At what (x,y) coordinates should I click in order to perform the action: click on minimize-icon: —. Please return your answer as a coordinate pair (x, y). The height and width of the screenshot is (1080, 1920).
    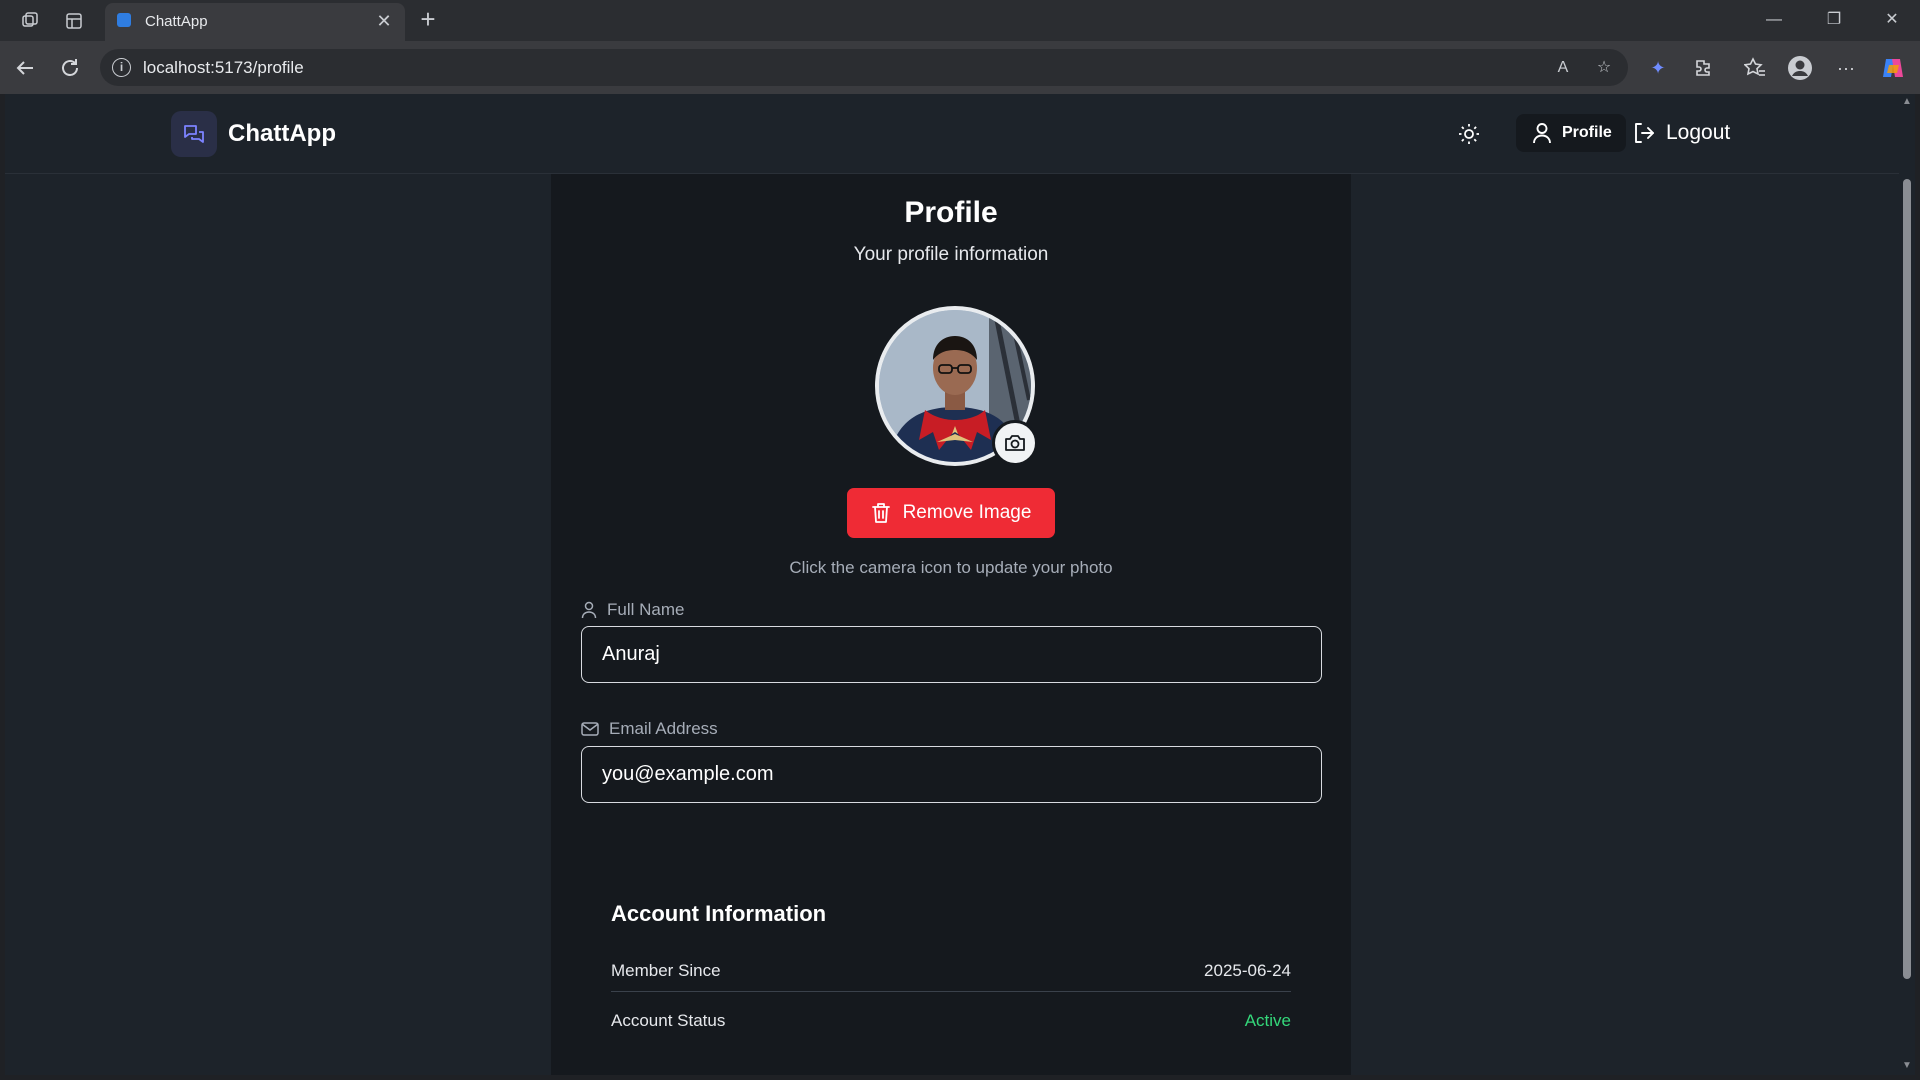
    Looking at the image, I should click on (1774, 20).